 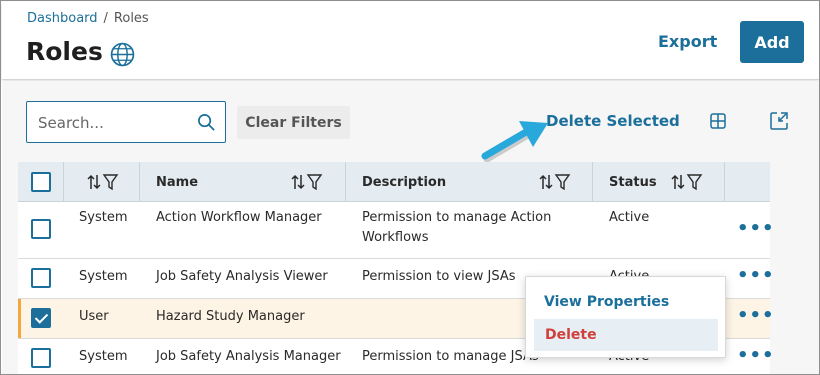 I want to click on grid-icon, so click(x=718, y=121).